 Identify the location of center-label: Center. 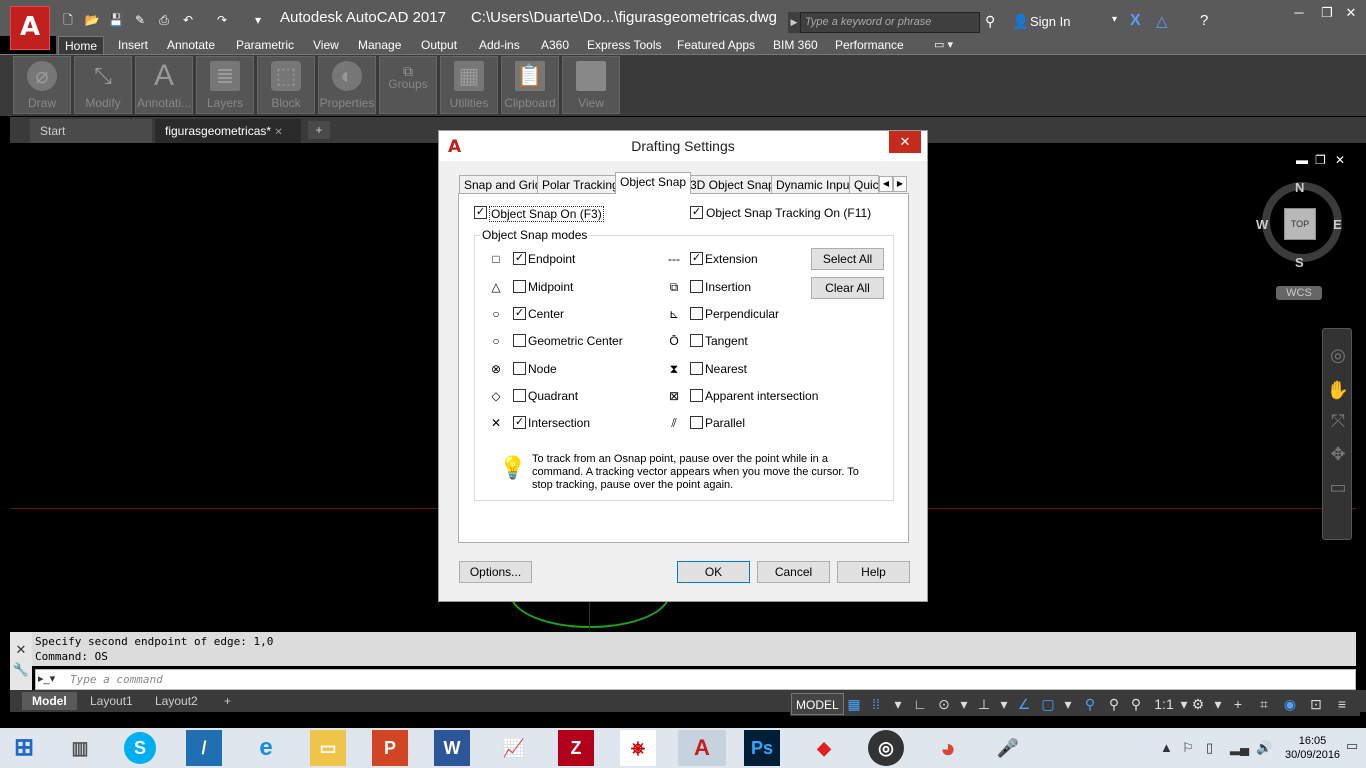
(546, 314).